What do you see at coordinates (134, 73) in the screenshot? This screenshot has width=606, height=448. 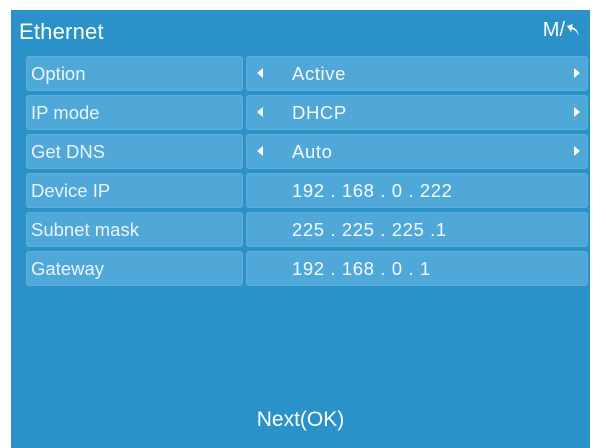 I see `option-label-cell: Option` at bounding box center [134, 73].